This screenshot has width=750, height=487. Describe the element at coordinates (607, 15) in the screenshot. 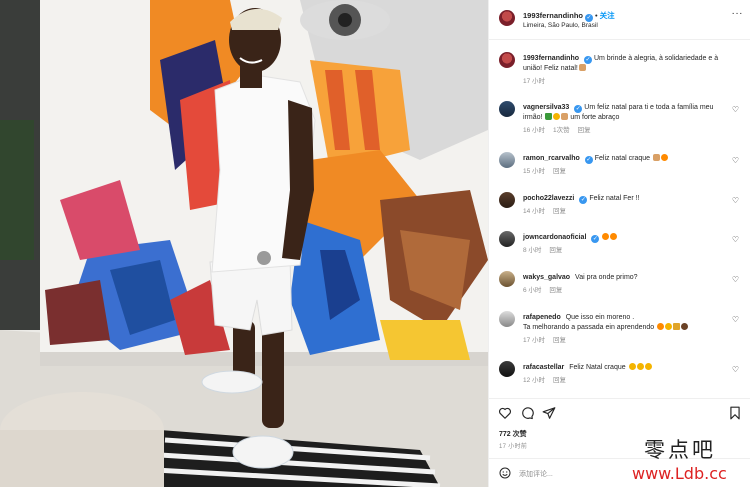

I see `follow-button: 关注` at that location.